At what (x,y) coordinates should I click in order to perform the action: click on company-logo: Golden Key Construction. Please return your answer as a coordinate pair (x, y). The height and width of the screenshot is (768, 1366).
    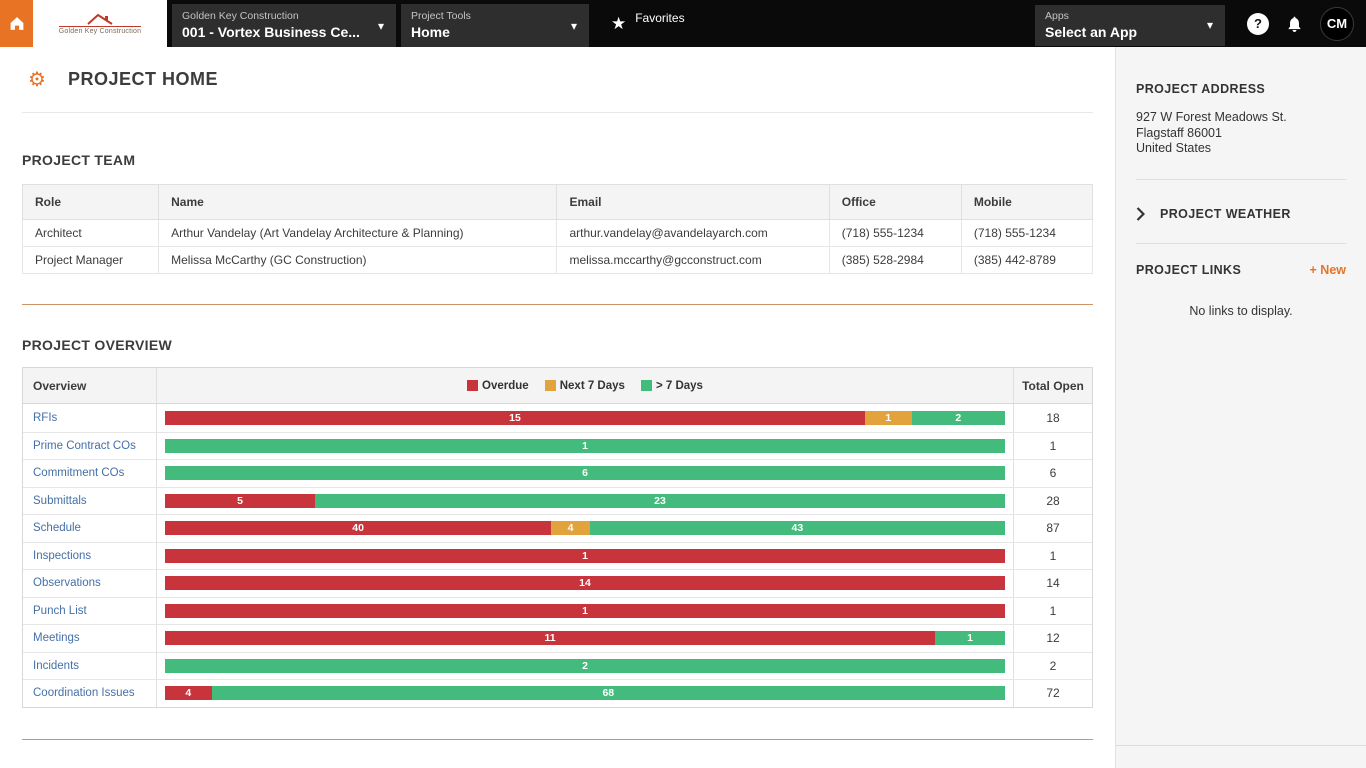
    Looking at the image, I should click on (100, 23).